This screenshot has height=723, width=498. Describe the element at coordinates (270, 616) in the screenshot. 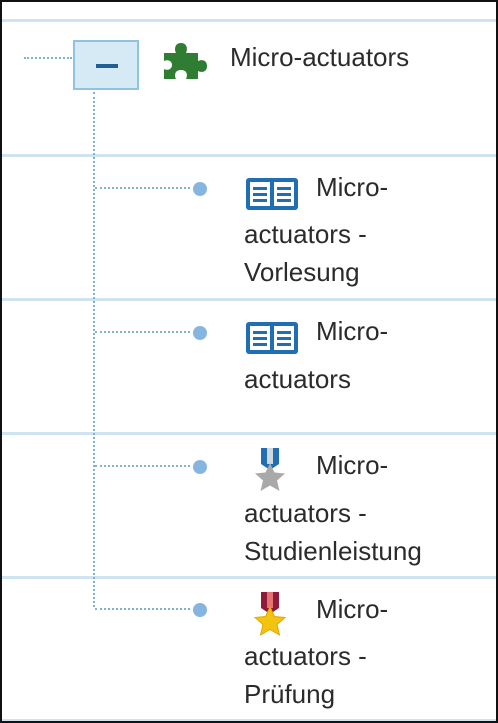

I see `gold-medal-icon` at that location.